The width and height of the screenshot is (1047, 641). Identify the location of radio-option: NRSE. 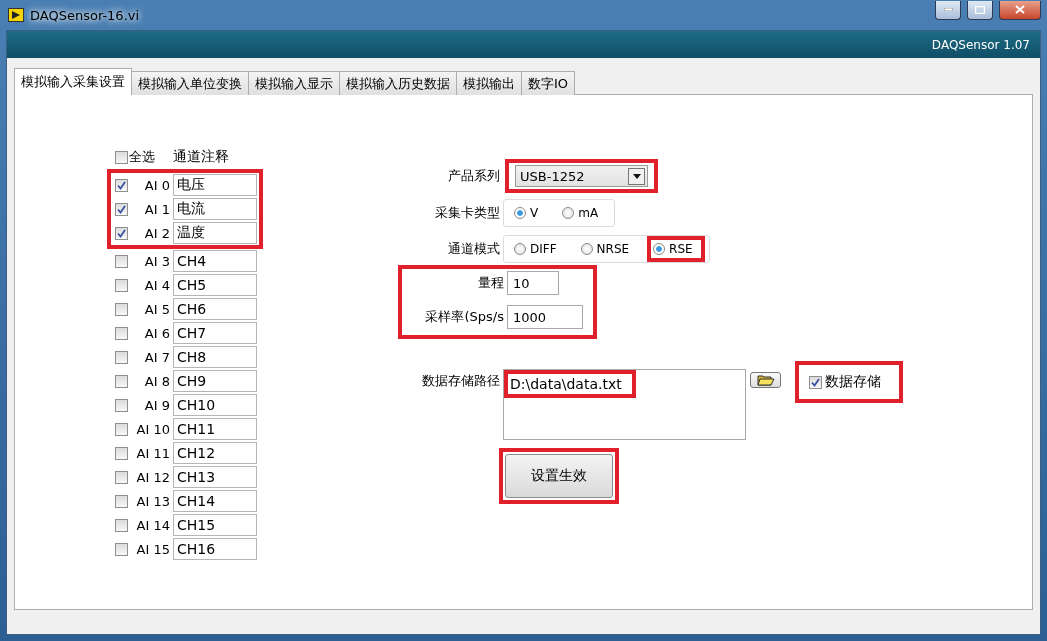
(605, 249).